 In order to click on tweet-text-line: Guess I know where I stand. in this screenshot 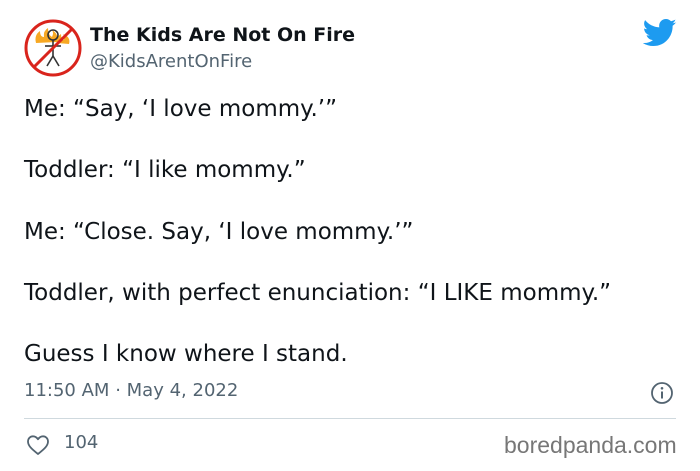, I will do `click(186, 354)`.